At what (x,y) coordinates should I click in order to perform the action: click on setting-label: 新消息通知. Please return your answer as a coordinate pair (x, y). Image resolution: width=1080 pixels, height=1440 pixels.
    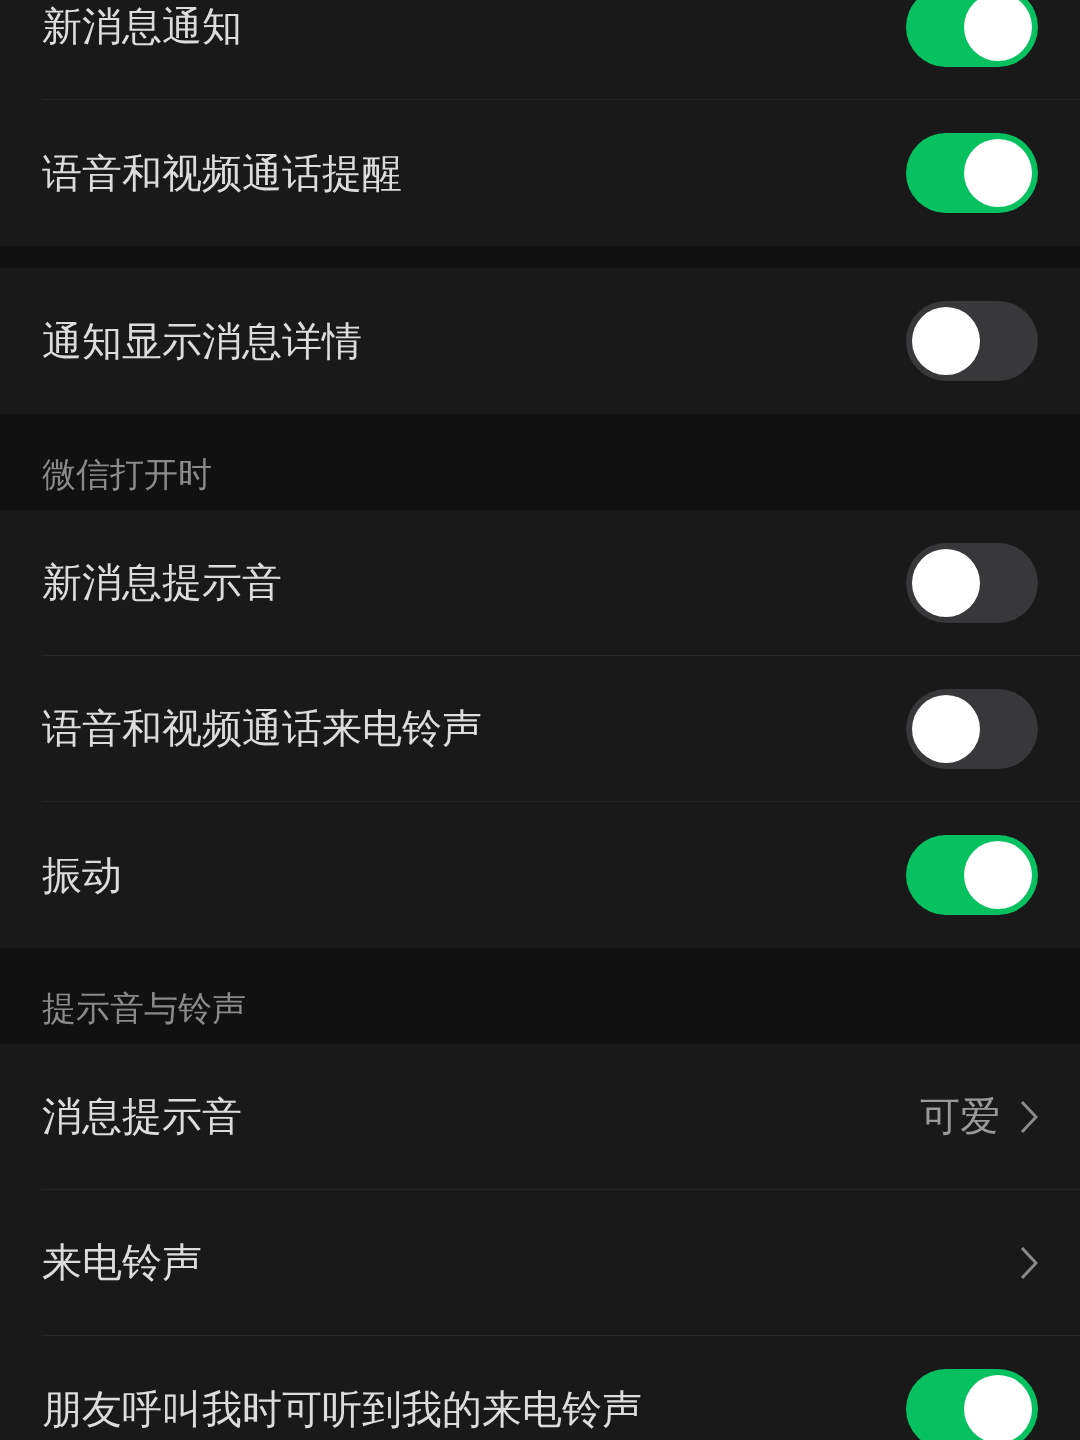
    Looking at the image, I should click on (142, 26).